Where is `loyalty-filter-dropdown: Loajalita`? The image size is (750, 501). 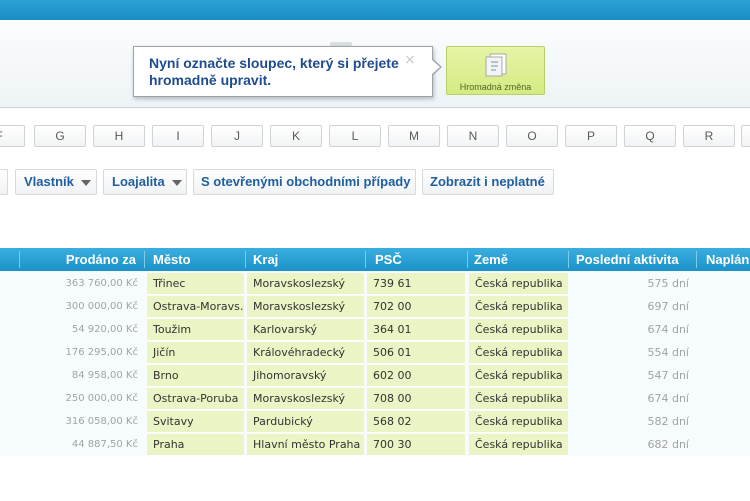
loyalty-filter-dropdown: Loajalita is located at coordinates (145, 182).